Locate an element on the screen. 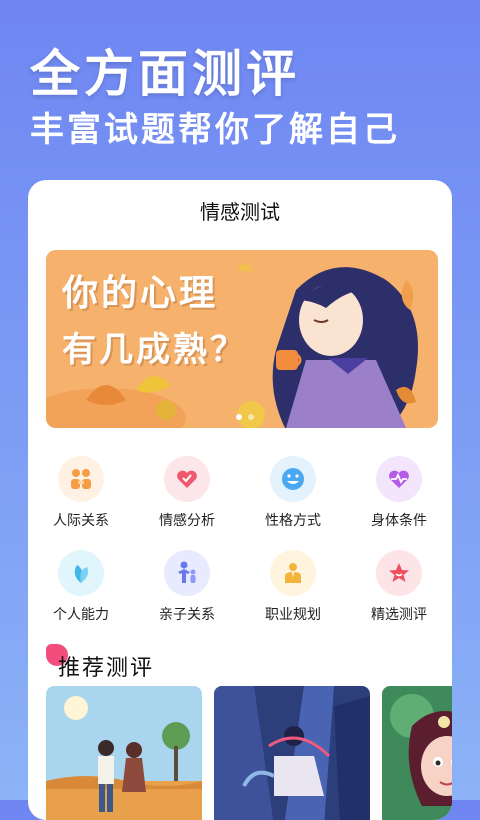 This screenshot has height=820, width=480. category-label: 情感分析 is located at coordinates (187, 521).